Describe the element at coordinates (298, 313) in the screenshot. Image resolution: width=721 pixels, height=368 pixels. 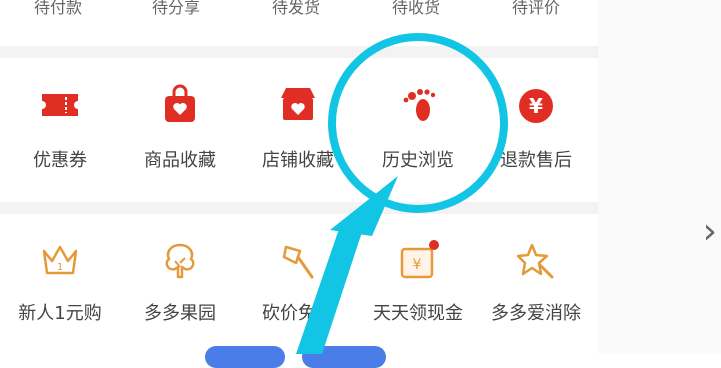
I see `bargain-free-label: 砍价免费` at that location.